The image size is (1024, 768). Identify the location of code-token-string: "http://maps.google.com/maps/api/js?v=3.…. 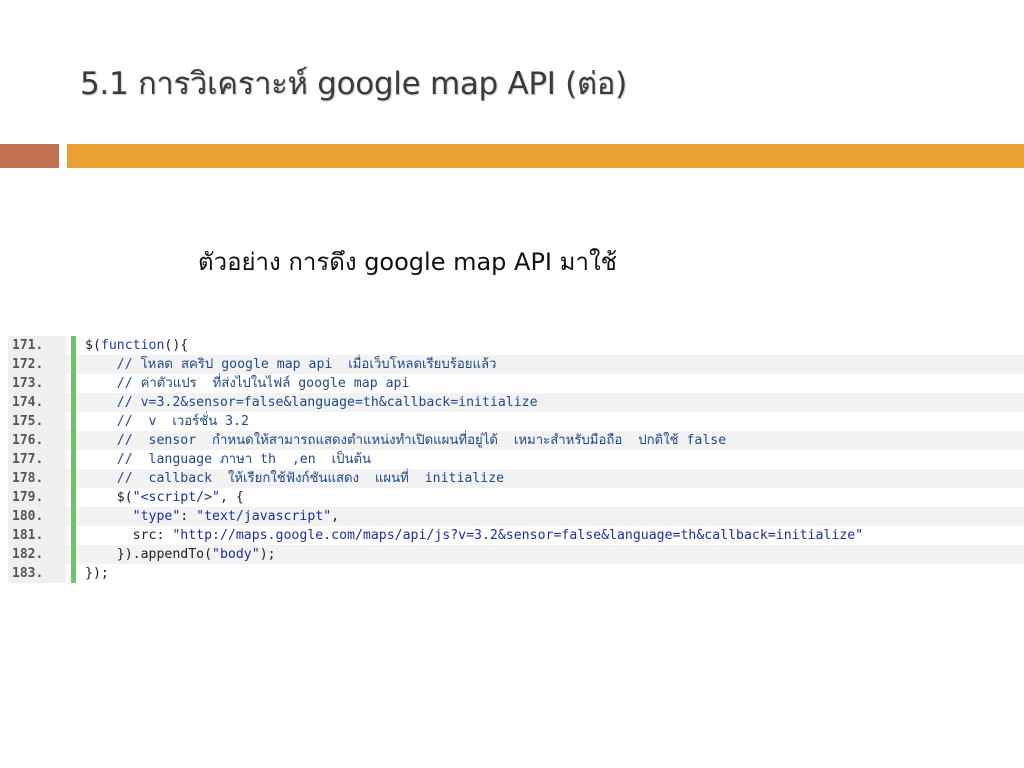
(518, 535).